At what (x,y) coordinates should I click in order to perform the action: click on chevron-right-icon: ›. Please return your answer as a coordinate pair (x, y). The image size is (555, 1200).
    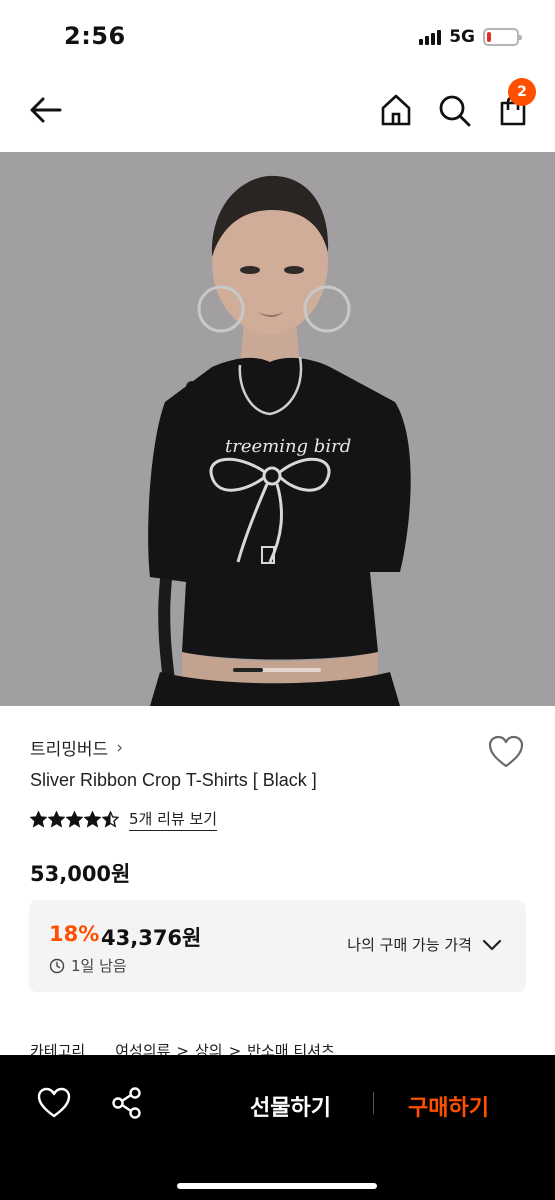
    Looking at the image, I should click on (120, 747).